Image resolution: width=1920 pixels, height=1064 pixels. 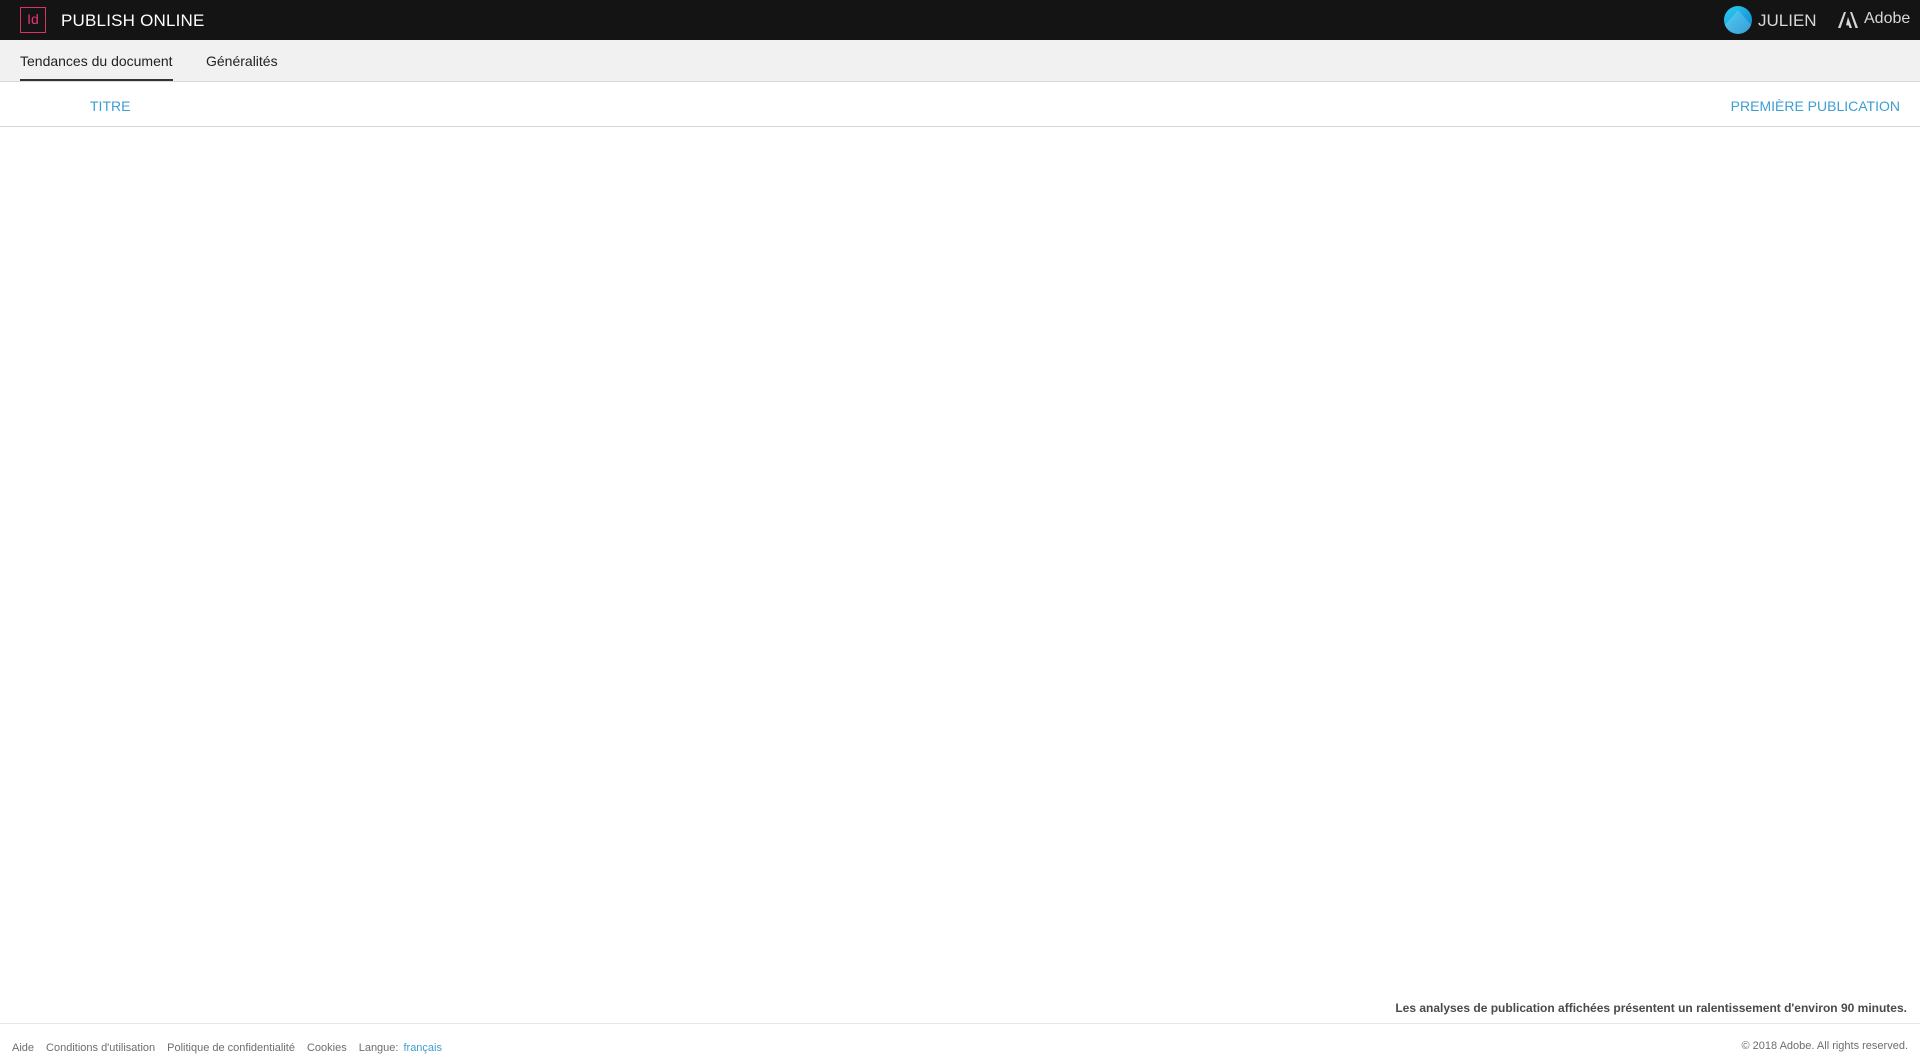 I want to click on column-header-title: TITRE, so click(x=110, y=106).